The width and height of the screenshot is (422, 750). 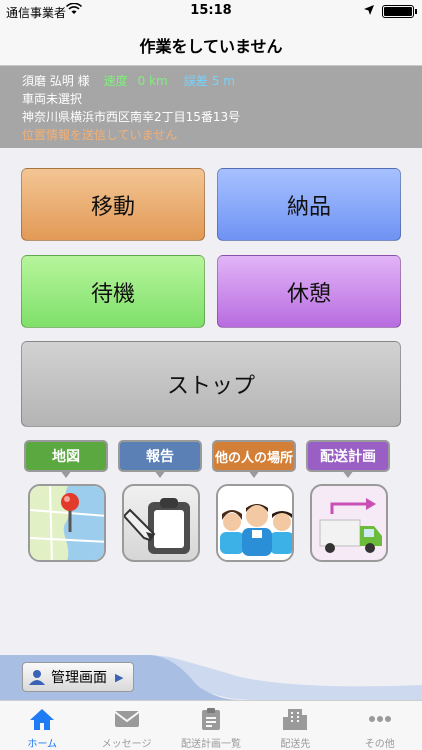 I want to click on speed-label: 速度, so click(x=115, y=81).